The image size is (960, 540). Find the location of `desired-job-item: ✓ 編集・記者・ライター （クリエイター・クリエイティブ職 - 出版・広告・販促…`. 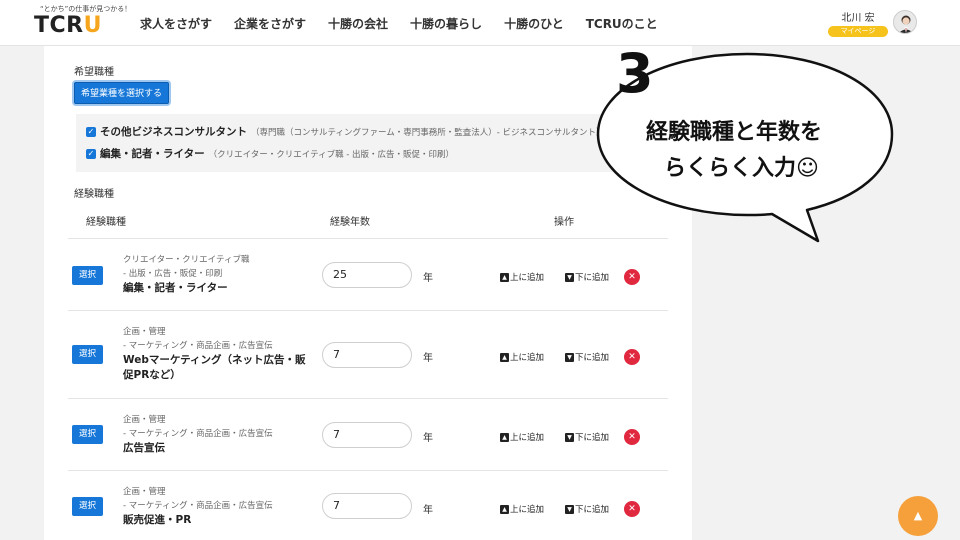

desired-job-item: ✓ 編集・記者・ライター （クリエイター・クリエイティブ職 - 出版・広告・販促… is located at coordinates (270, 153).